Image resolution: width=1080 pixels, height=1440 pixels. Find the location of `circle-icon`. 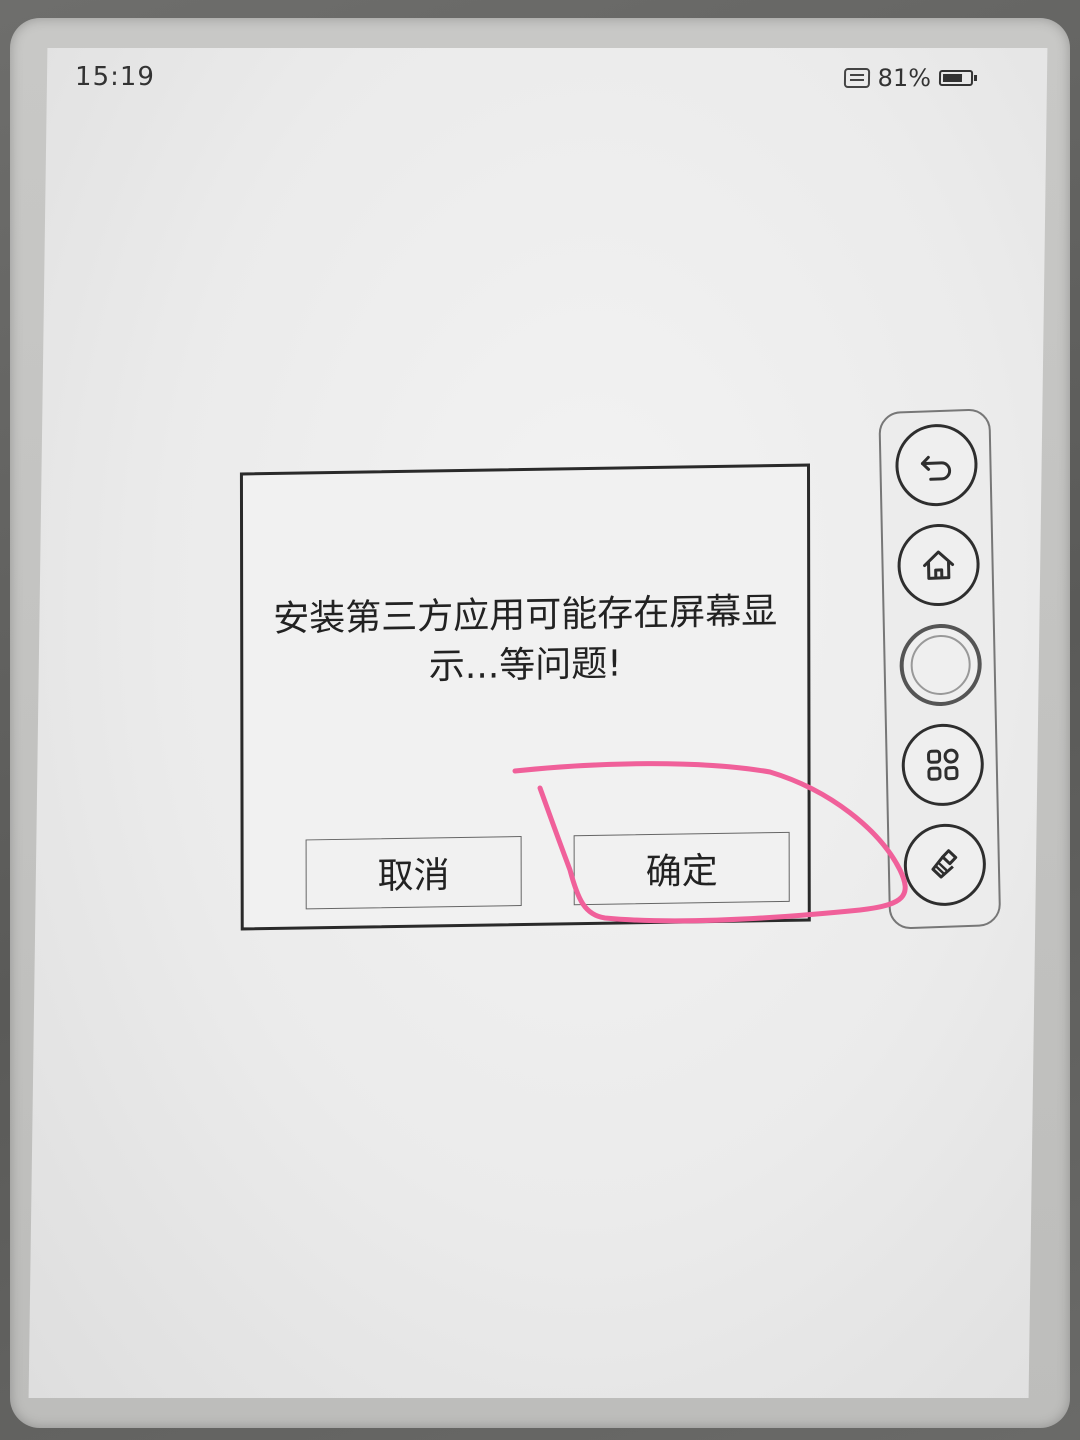

circle-icon is located at coordinates (941, 664).